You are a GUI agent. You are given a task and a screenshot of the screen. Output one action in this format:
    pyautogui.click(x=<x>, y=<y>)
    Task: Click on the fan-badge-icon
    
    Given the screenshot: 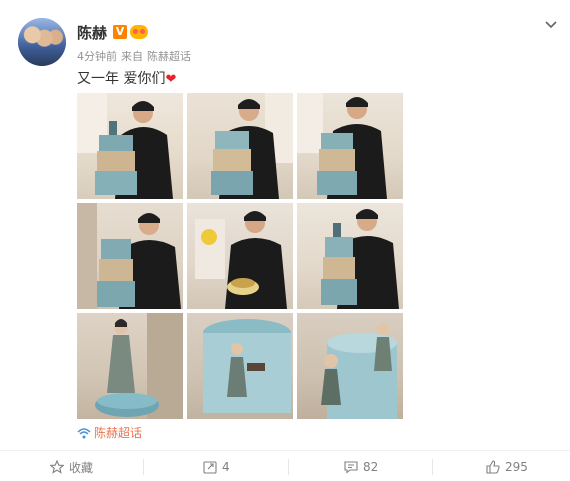 What is the action you would take?
    pyautogui.click(x=139, y=32)
    